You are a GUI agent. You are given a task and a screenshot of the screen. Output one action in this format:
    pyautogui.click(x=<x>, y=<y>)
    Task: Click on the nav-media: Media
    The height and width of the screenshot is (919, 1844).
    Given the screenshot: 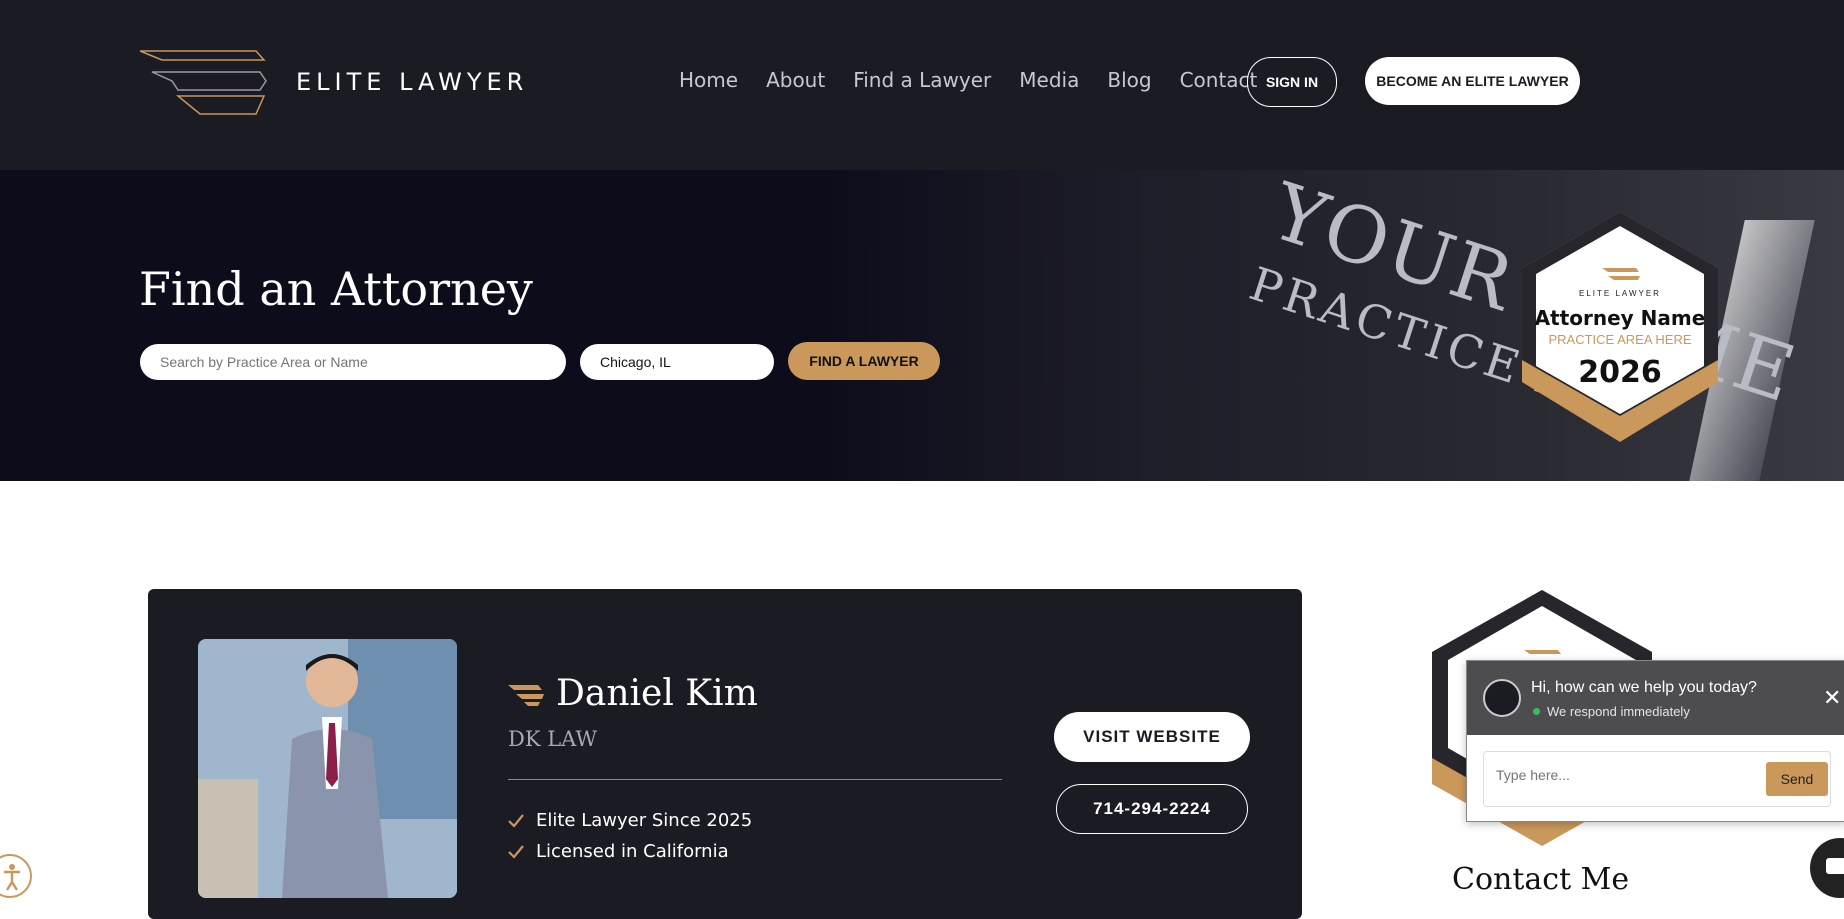 What is the action you would take?
    pyautogui.click(x=1049, y=80)
    